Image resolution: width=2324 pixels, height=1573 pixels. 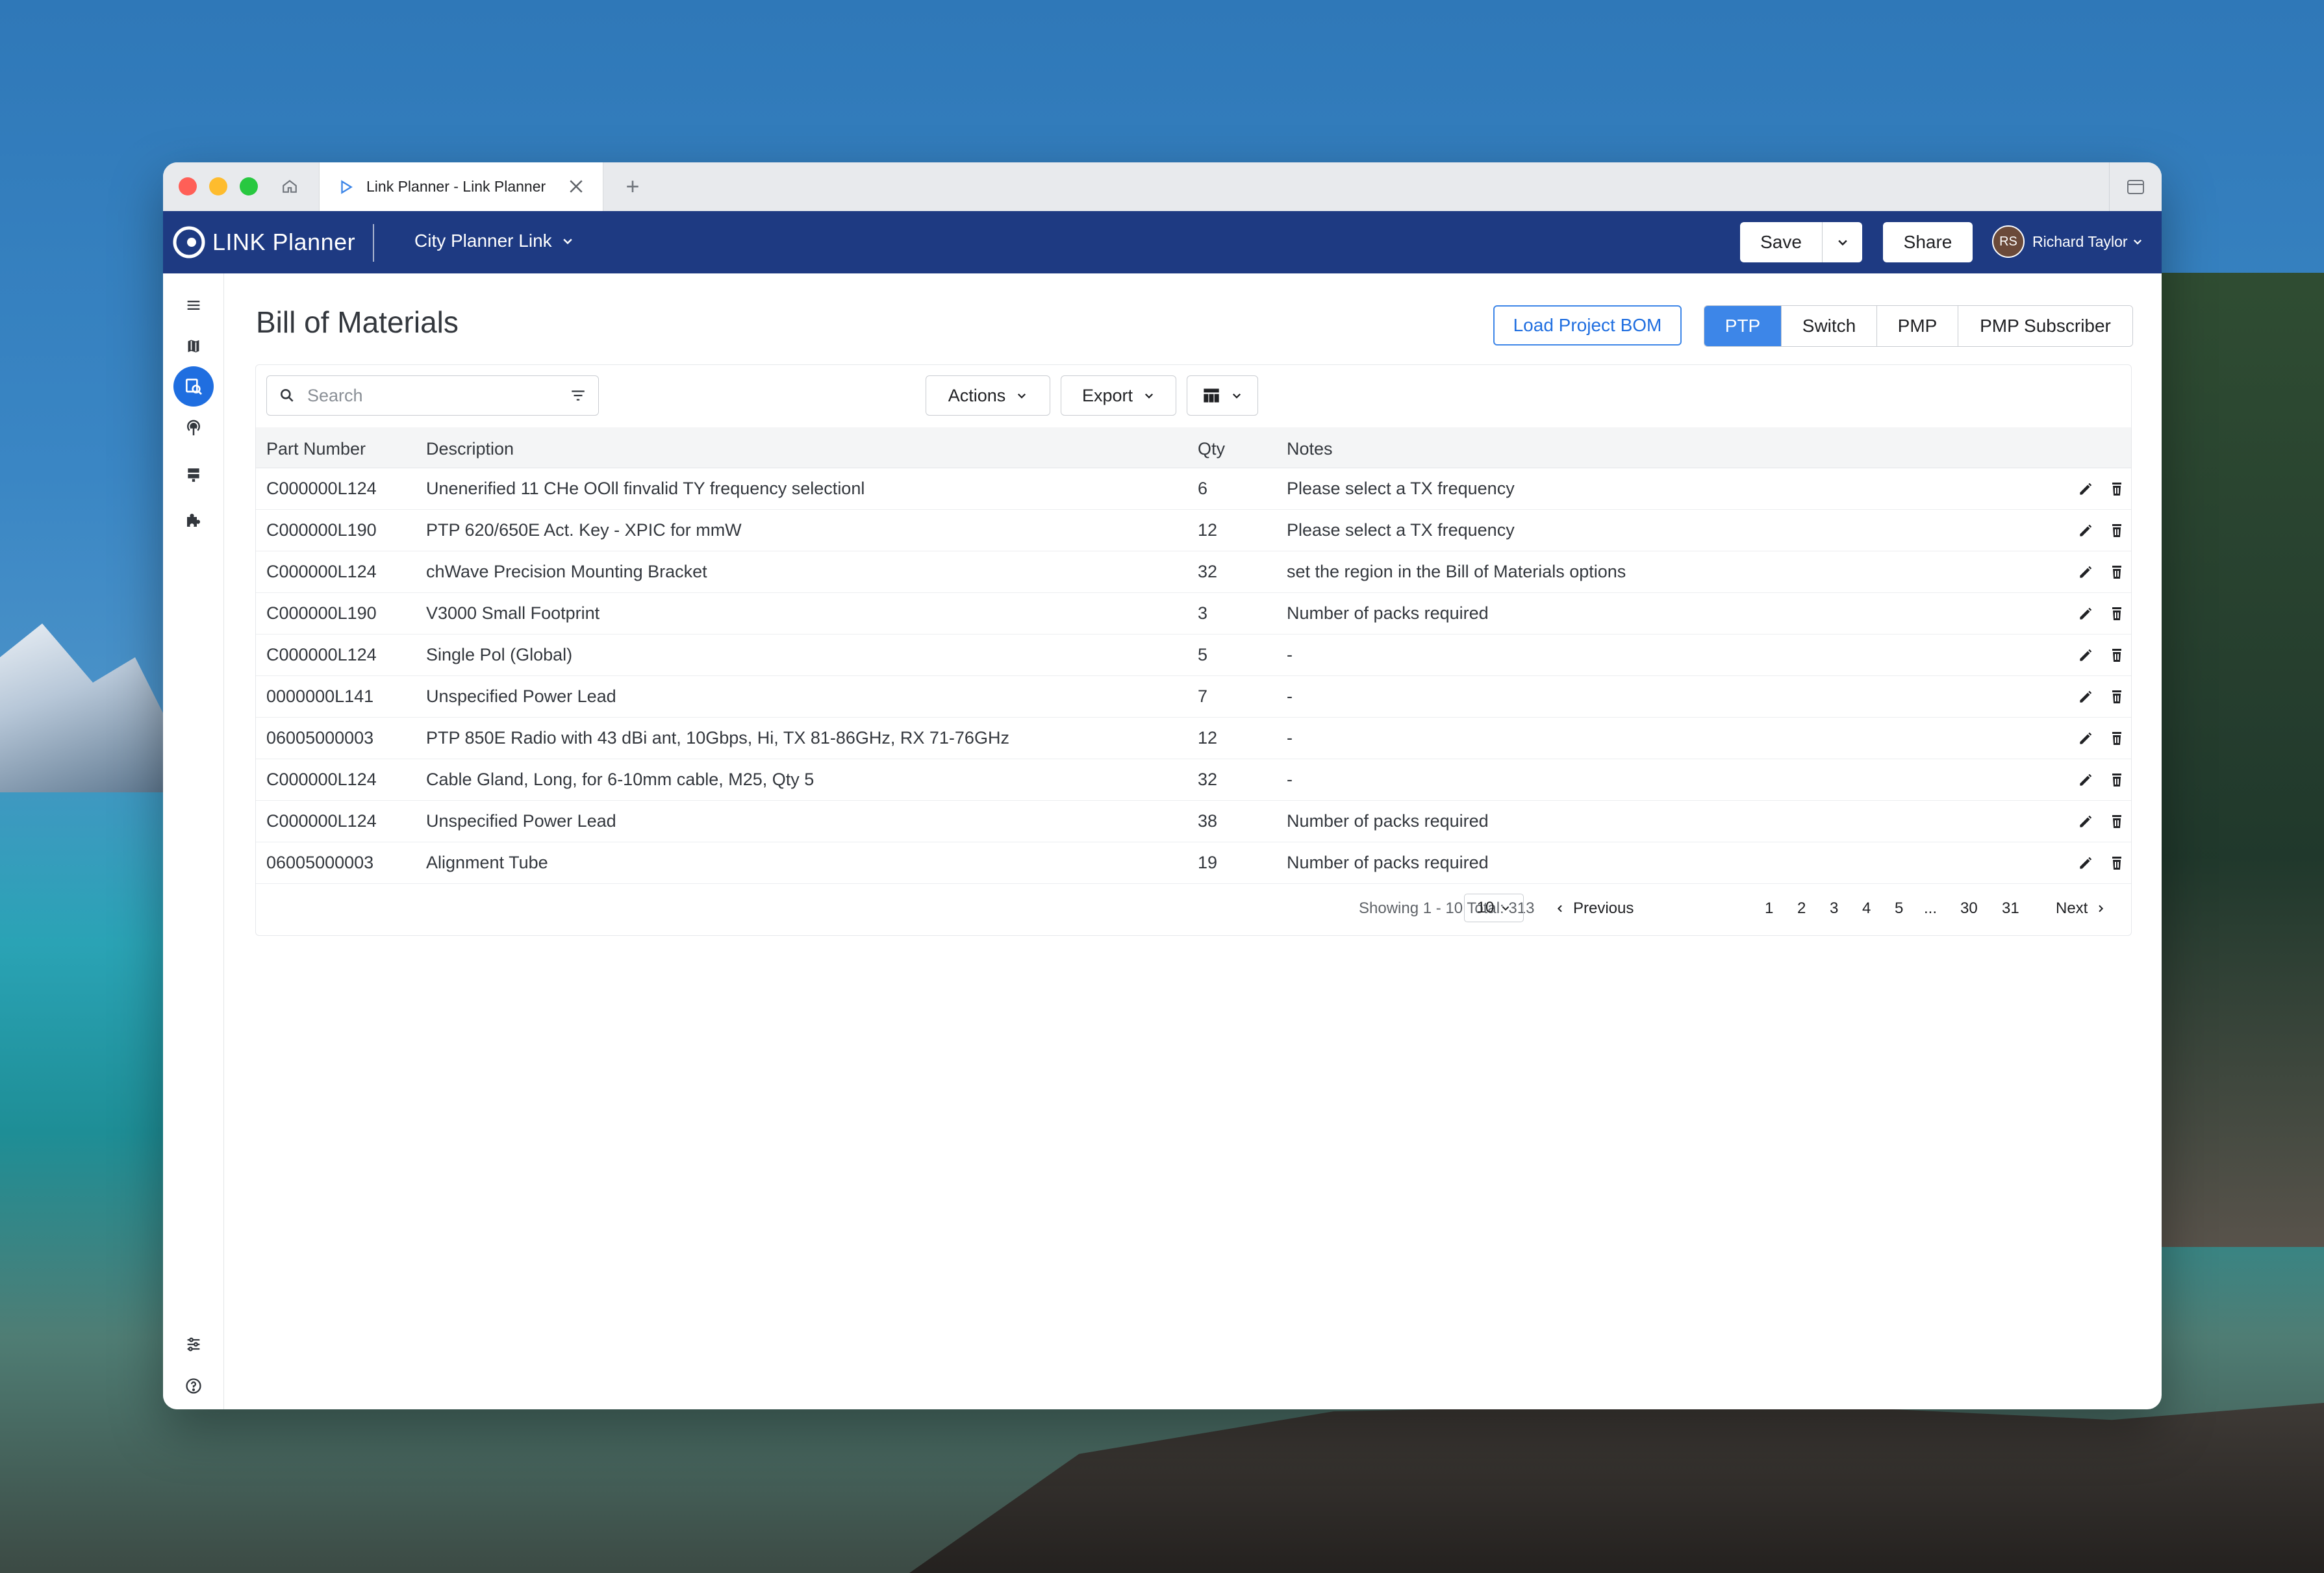 What do you see at coordinates (1782, 242) in the screenshot?
I see `save-button: Save` at bounding box center [1782, 242].